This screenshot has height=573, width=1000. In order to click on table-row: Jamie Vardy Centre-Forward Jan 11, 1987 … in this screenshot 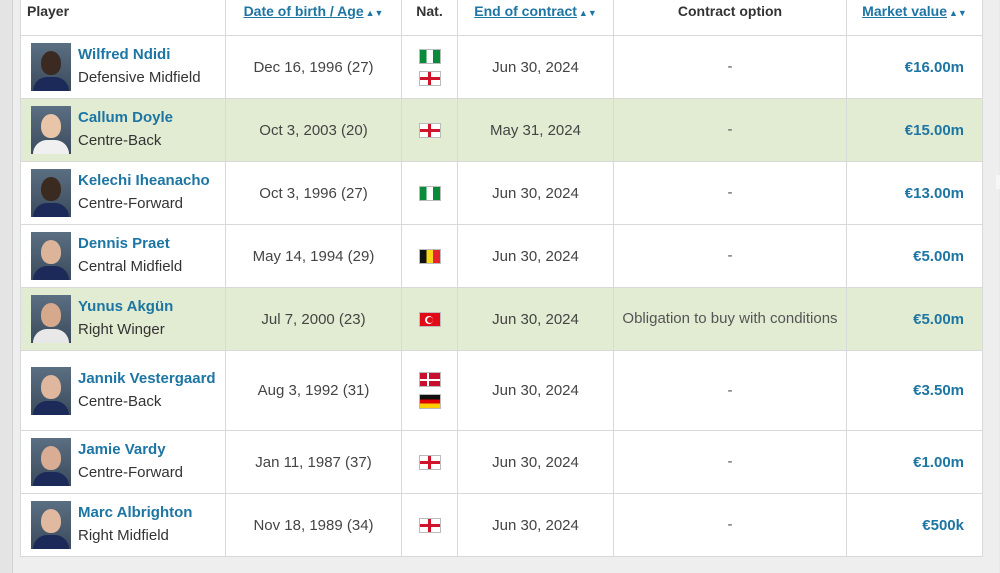, I will do `click(501, 462)`.